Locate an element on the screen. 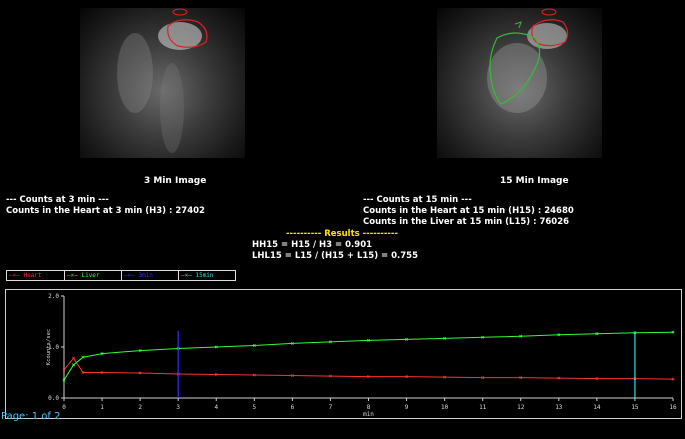  x-tick-label: 1 is located at coordinates (102, 407).